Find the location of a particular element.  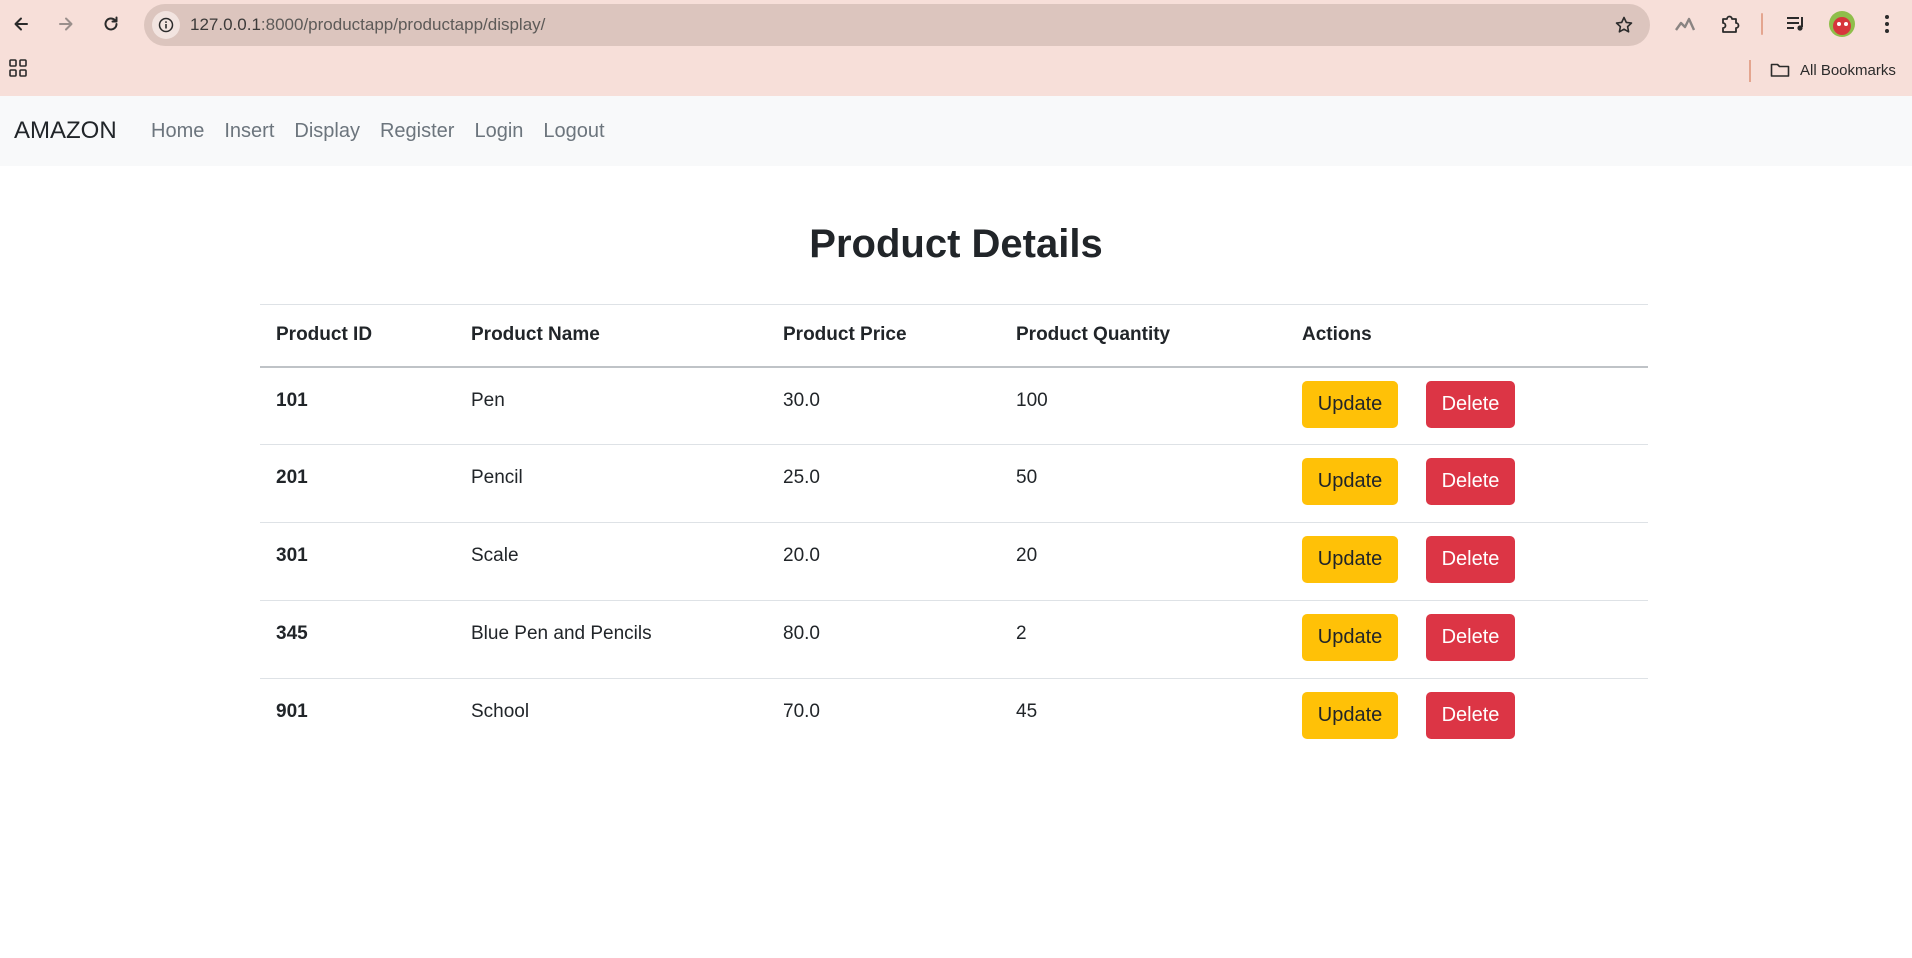

product-id-cell: 101 is located at coordinates (357, 405).